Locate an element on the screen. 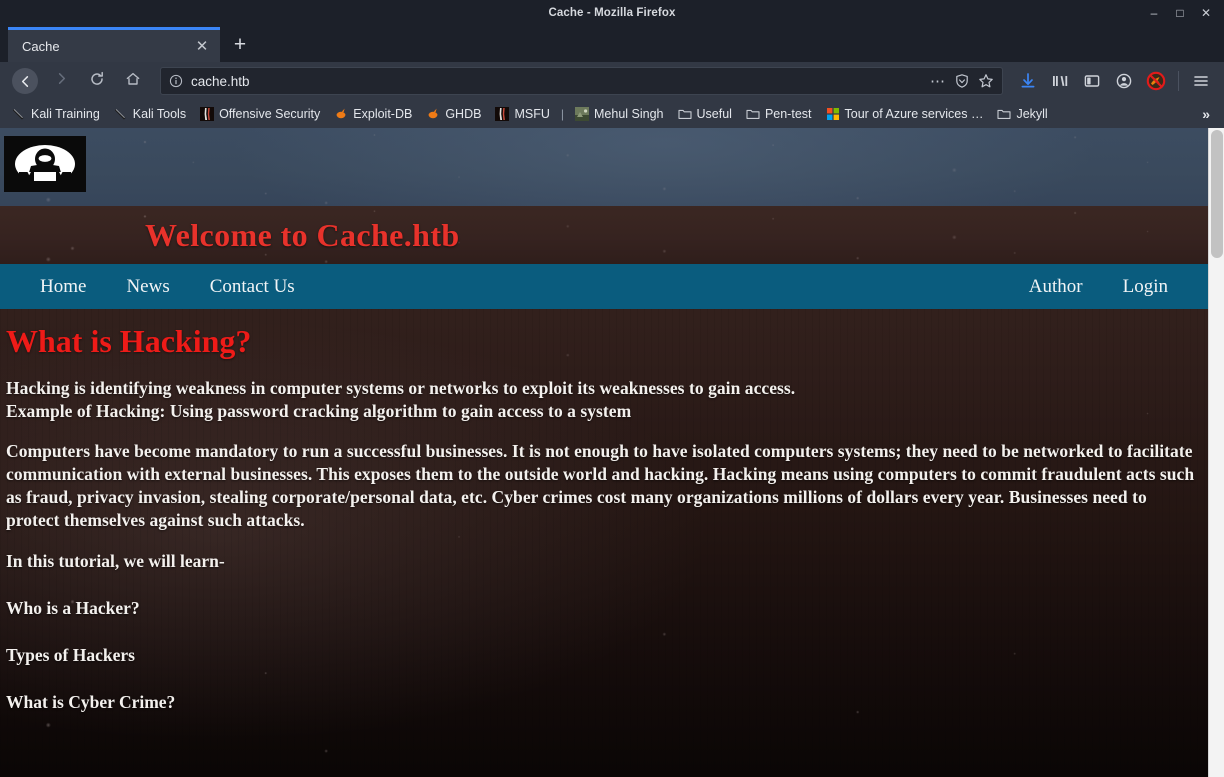 The height and width of the screenshot is (777, 1224). photo-favicon-icon is located at coordinates (582, 114).